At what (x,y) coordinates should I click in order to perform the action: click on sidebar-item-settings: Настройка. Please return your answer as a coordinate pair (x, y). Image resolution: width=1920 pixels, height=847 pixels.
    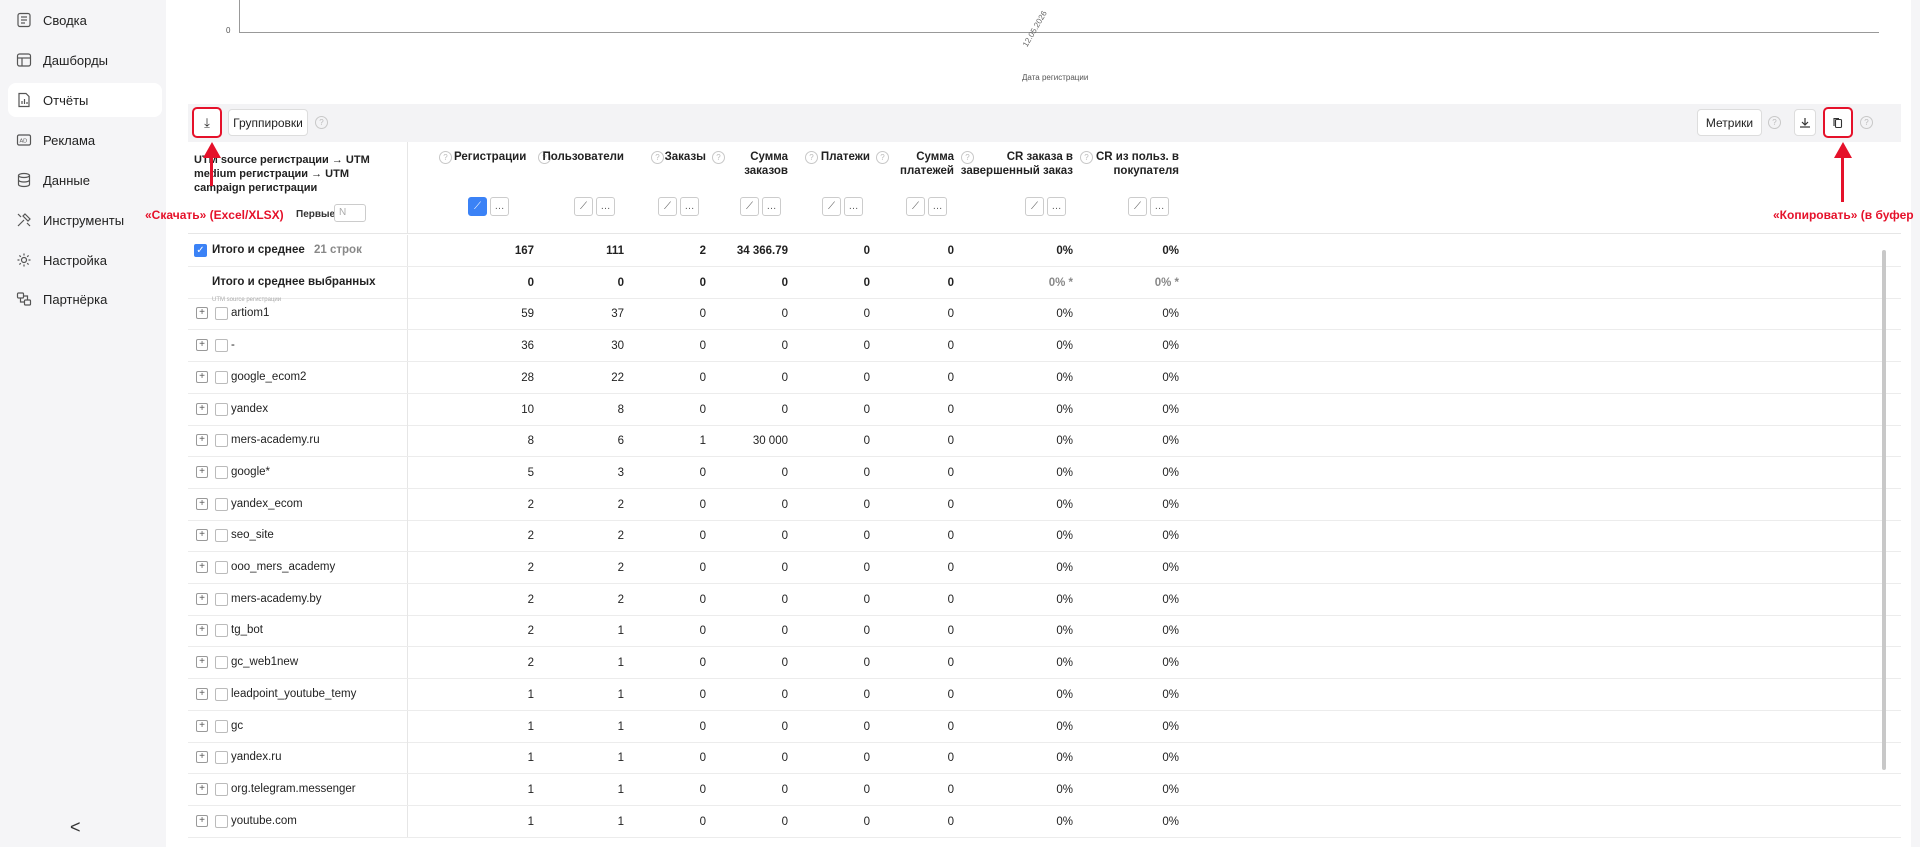
    Looking at the image, I should click on (85, 260).